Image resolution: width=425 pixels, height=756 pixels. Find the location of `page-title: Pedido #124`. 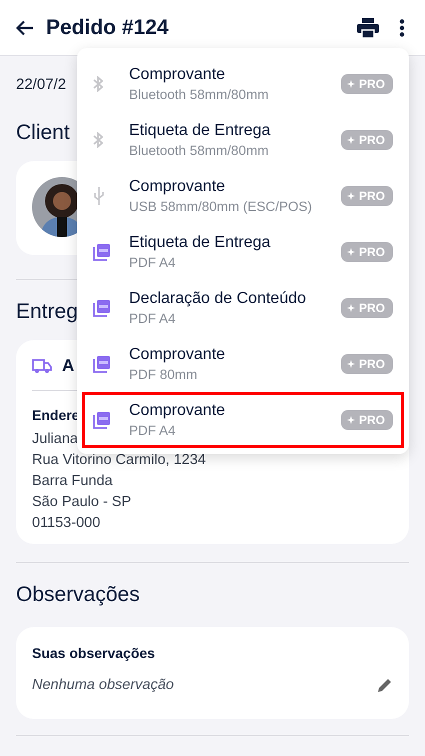

page-title: Pedido #124 is located at coordinates (108, 28).